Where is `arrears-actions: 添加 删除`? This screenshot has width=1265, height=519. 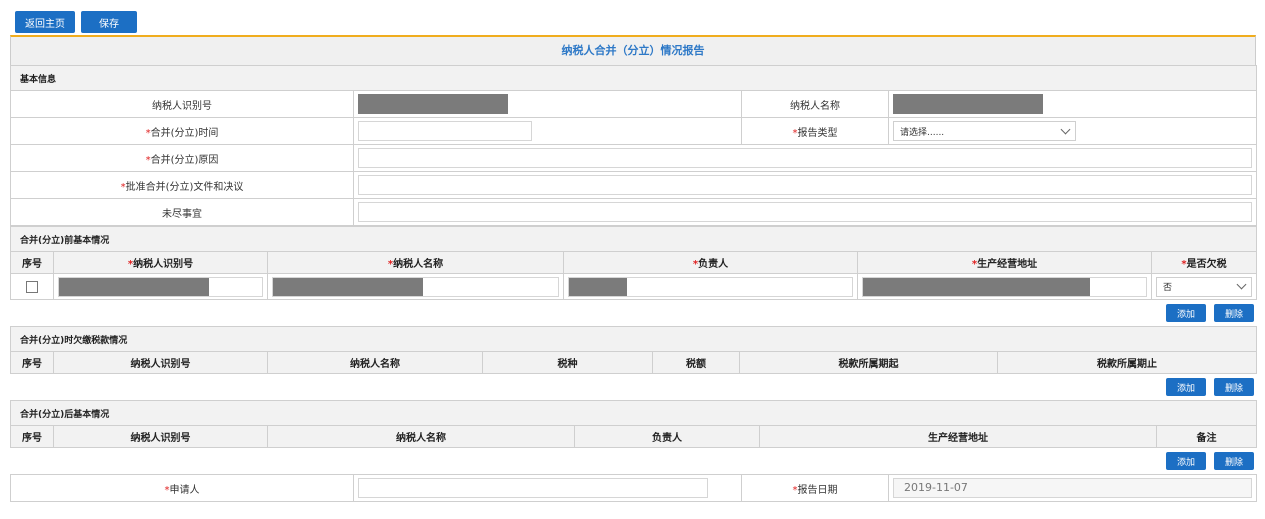
arrears-actions: 添加 删除 is located at coordinates (633, 387).